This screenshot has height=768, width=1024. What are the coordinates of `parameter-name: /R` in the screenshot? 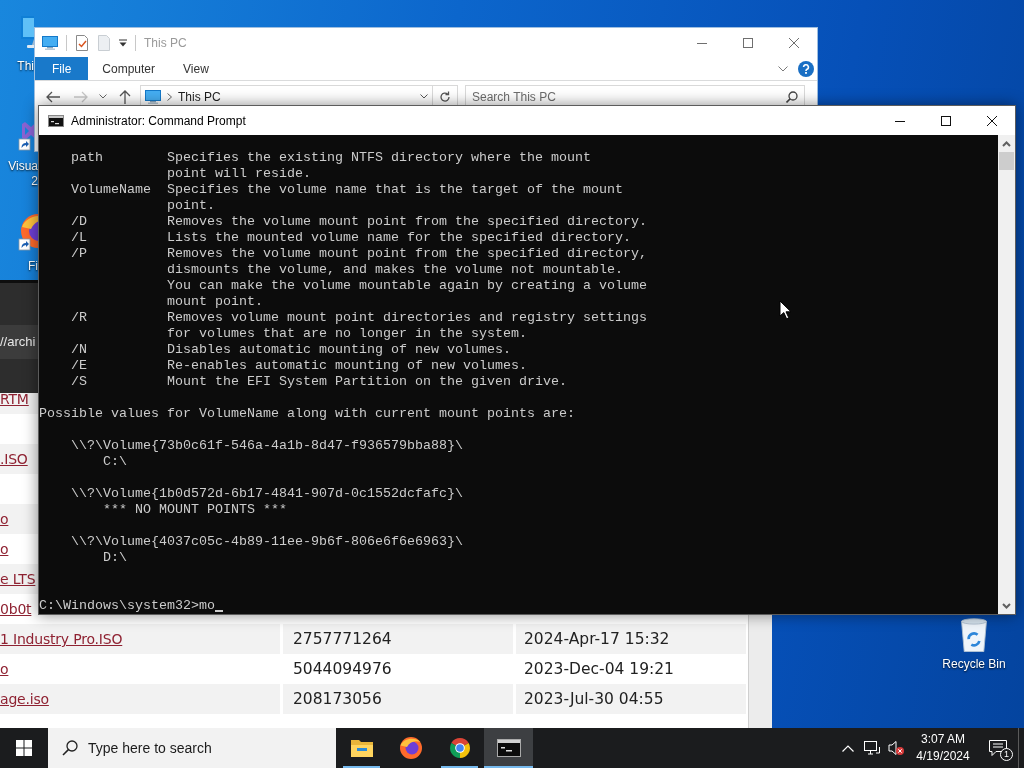 It's located at (79, 318).